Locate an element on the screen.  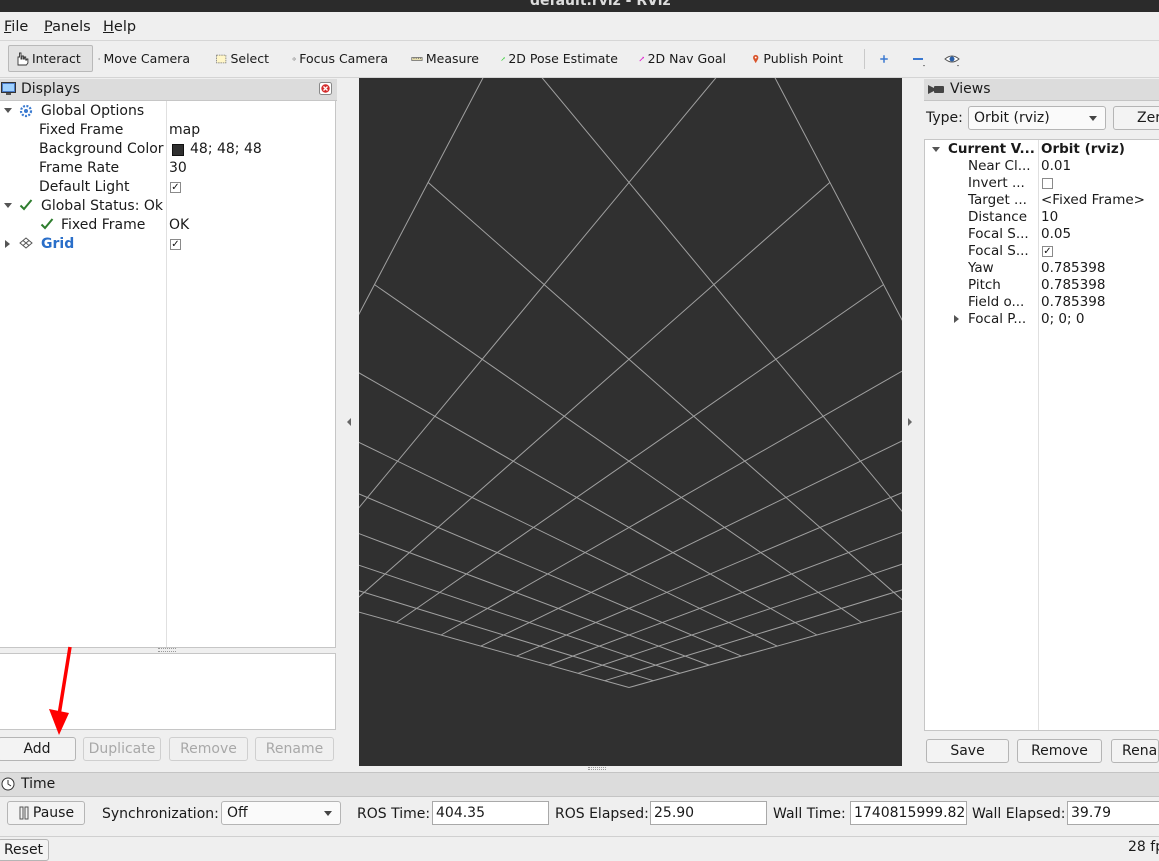
pose-estimate-tool-button: 2D Pose Estimate is located at coordinates (559, 58).